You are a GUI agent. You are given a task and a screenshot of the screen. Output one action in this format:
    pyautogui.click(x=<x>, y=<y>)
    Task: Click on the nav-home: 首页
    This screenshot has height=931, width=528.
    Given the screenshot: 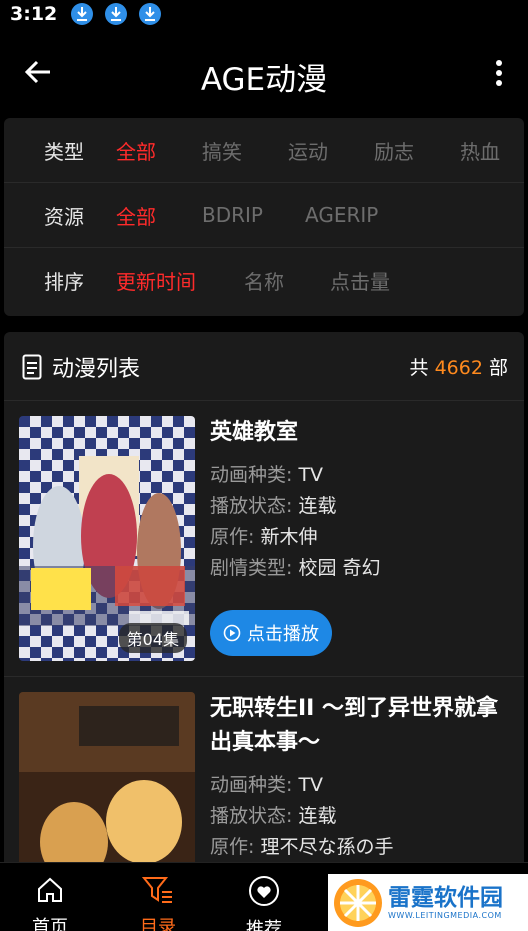 What is the action you would take?
    pyautogui.click(x=50, y=903)
    